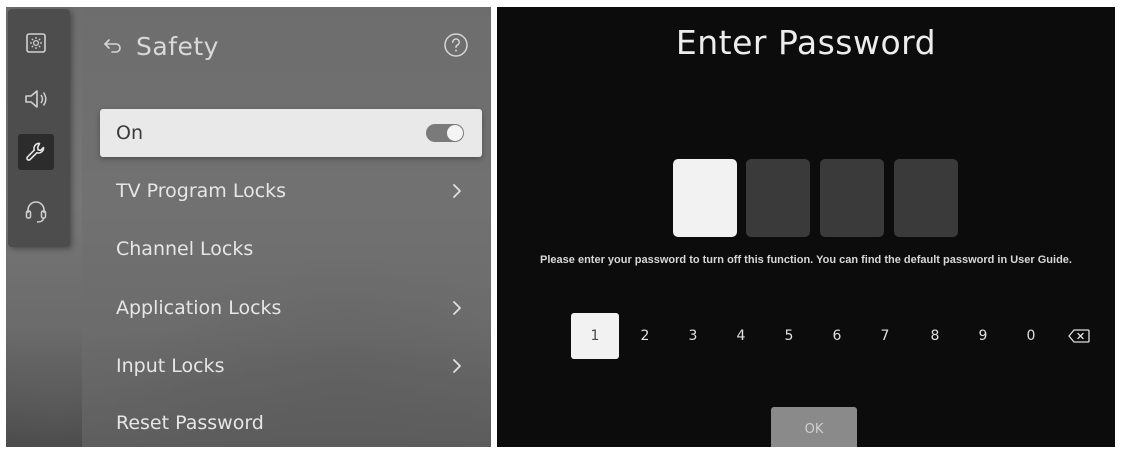 The height and width of the screenshot is (454, 1121). Describe the element at coordinates (39, 128) in the screenshot. I see `settings-category-rail` at that location.